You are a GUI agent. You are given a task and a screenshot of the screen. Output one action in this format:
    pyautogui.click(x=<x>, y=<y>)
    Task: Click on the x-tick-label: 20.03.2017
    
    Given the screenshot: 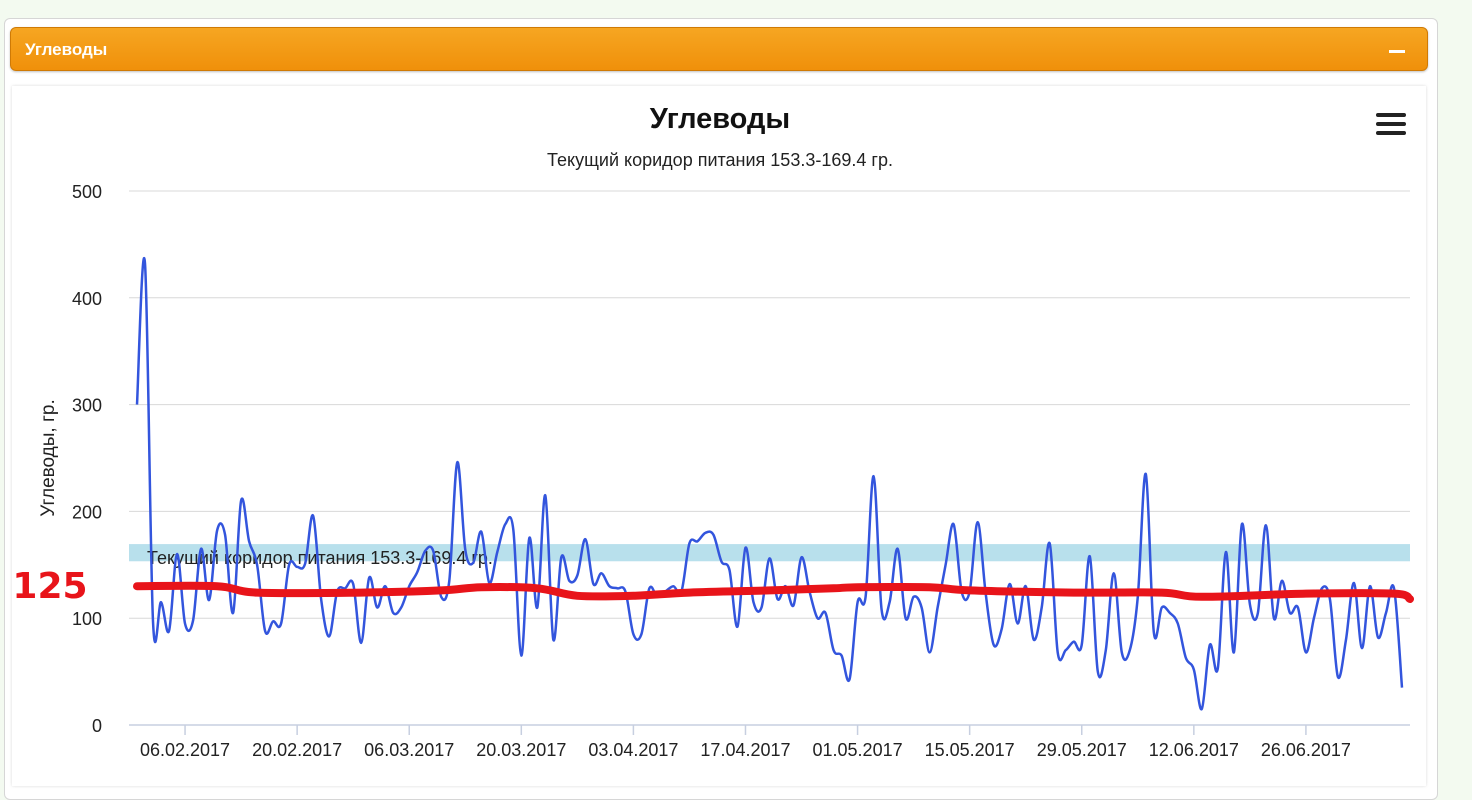 What is the action you would take?
    pyautogui.click(x=521, y=750)
    